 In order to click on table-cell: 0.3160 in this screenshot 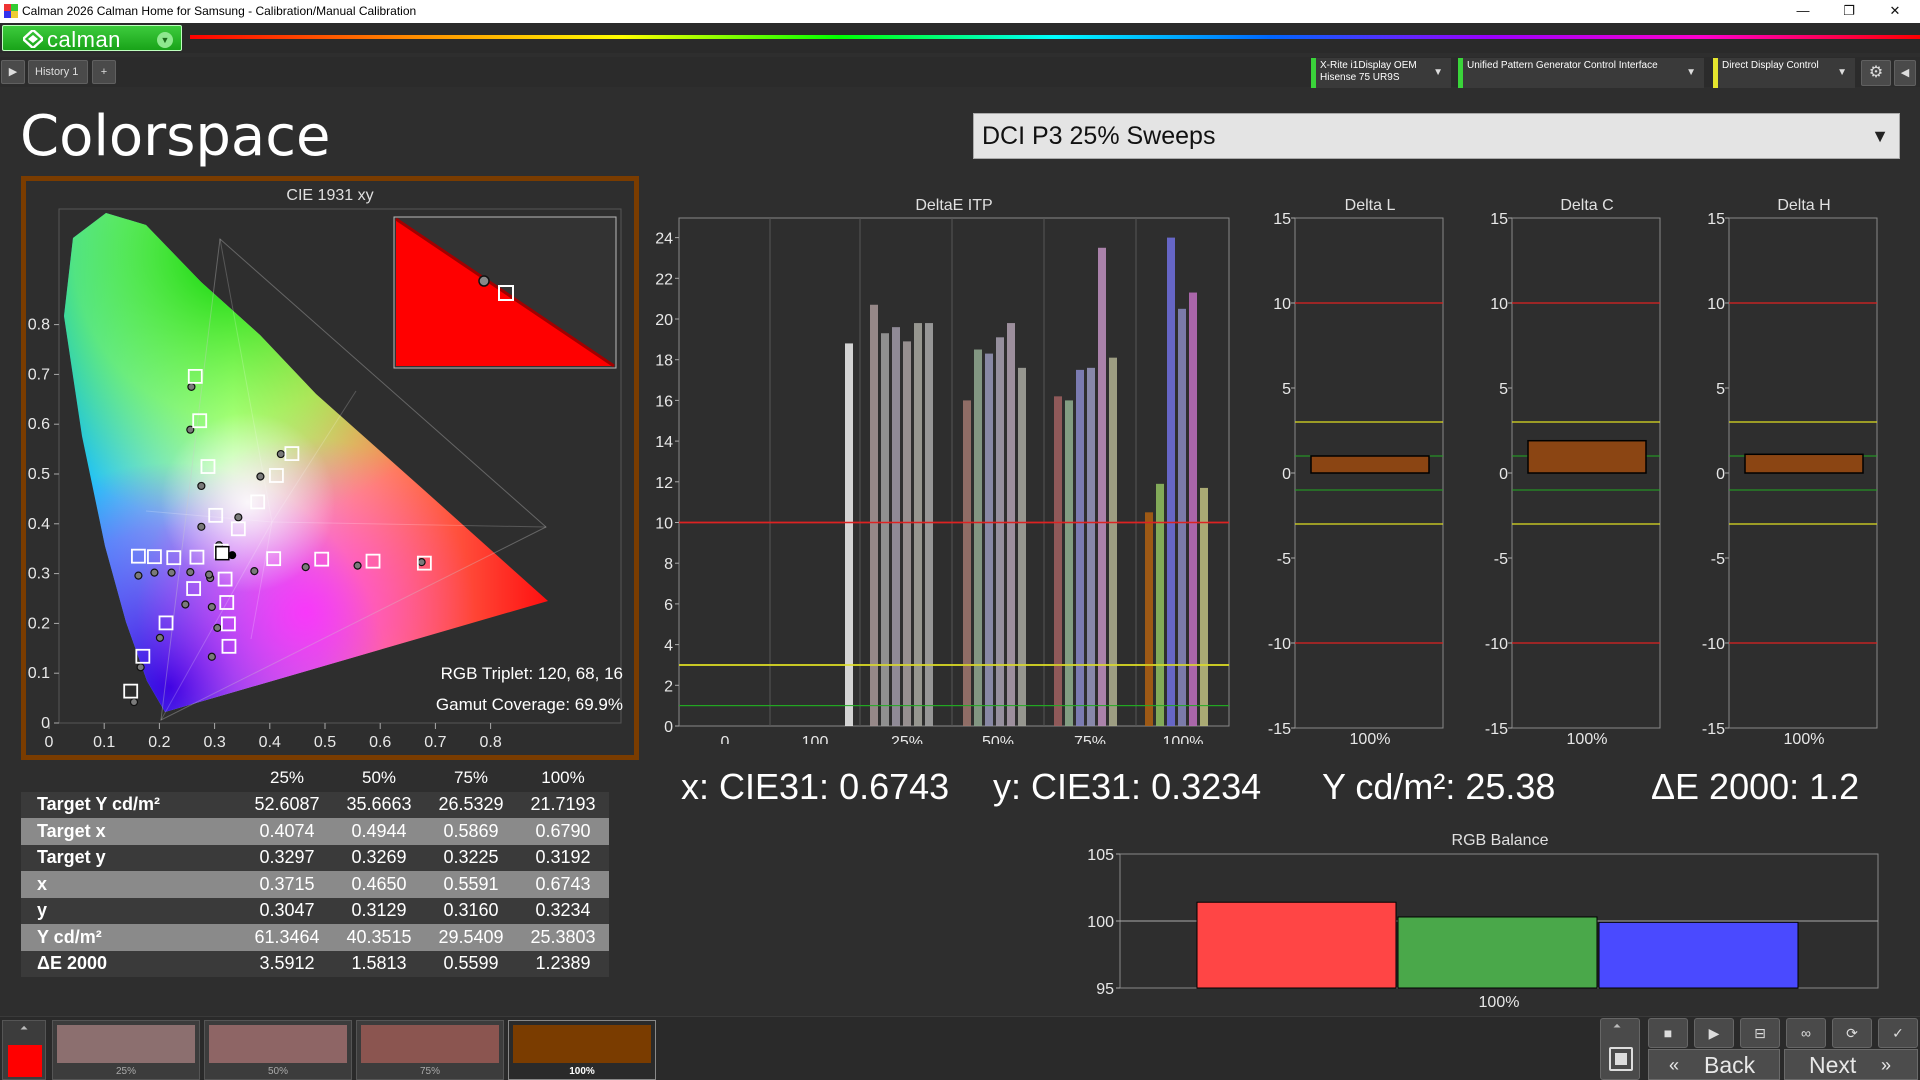, I will do `click(471, 910)`.